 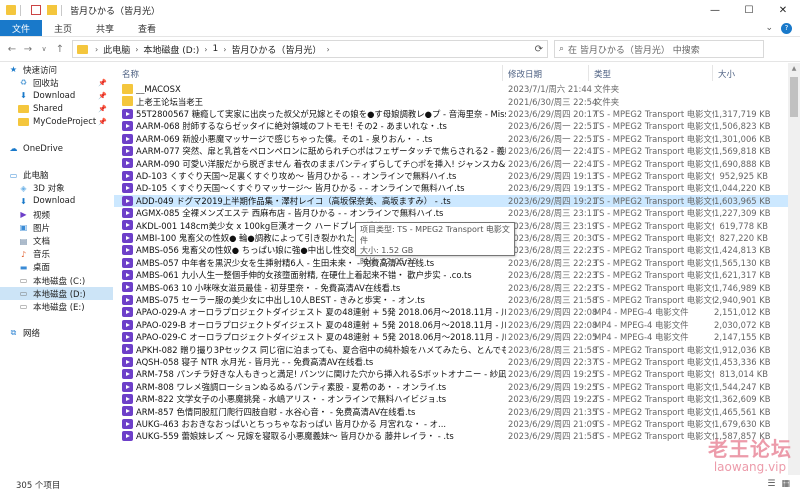 What do you see at coordinates (56, 82) in the screenshot?
I see `sidebar-item-1: ♻ 回收站 📌` at bounding box center [56, 82].